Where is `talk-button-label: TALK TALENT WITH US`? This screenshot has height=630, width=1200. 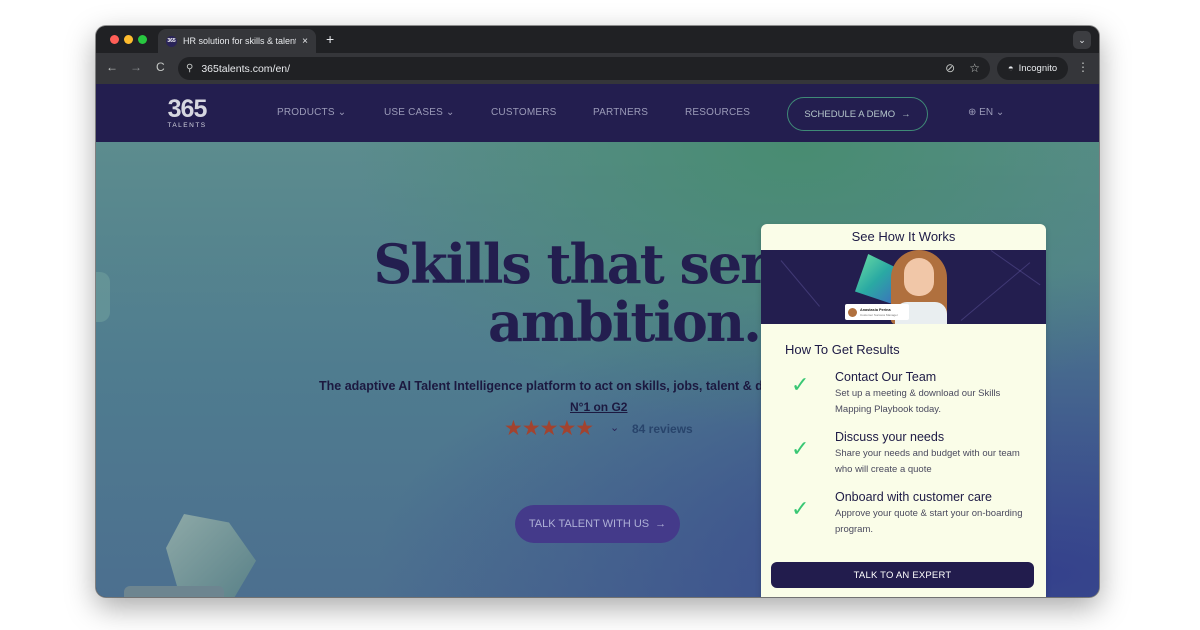 talk-button-label: TALK TALENT WITH US is located at coordinates (589, 524).